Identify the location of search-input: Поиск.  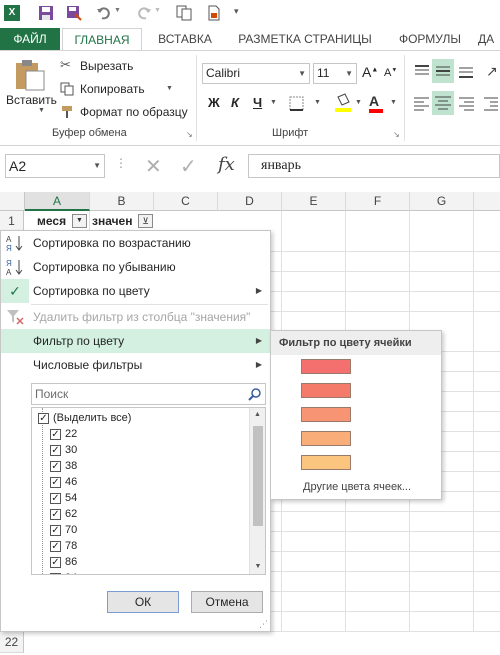
(148, 394).